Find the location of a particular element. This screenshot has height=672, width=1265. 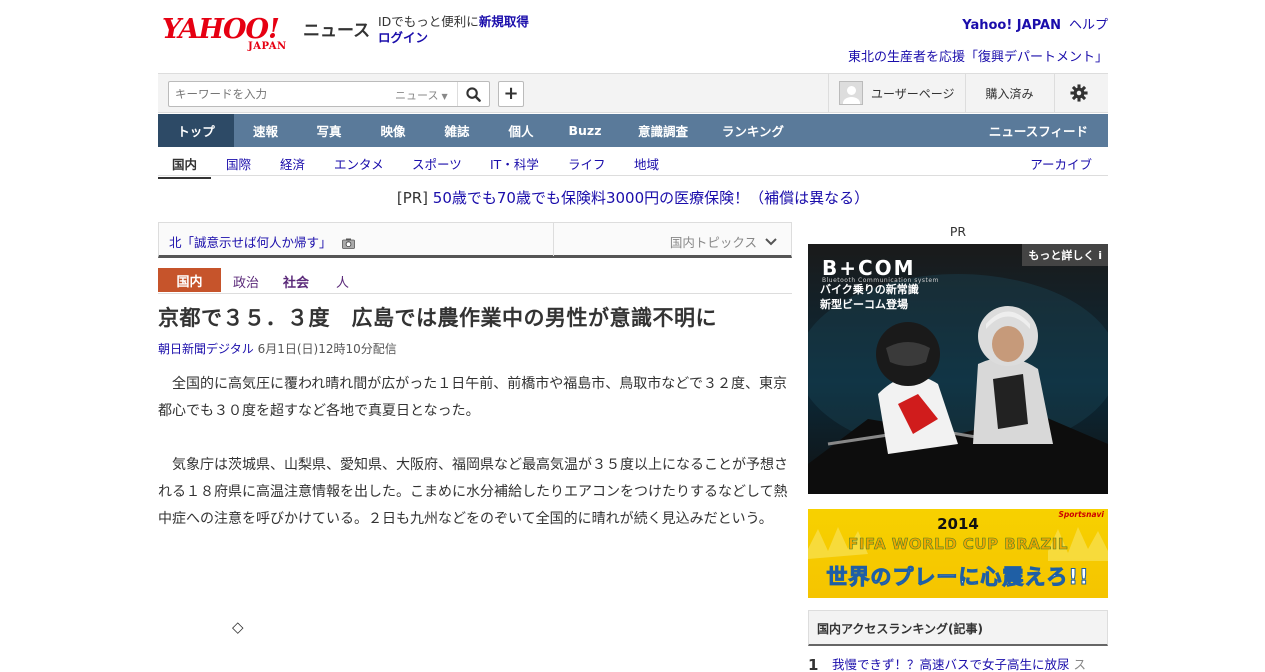

subnav-life: ライフ is located at coordinates (587, 163).